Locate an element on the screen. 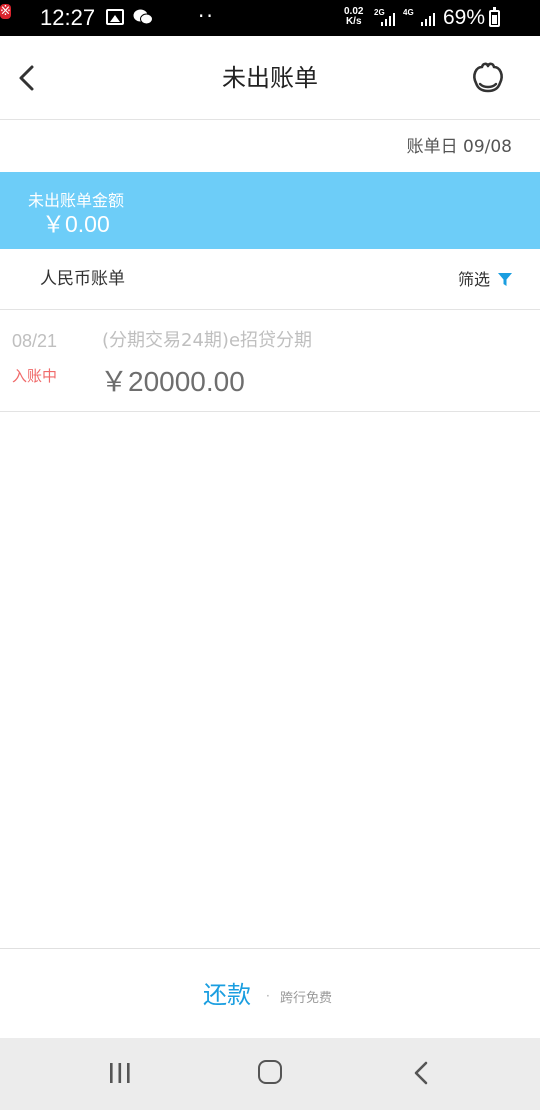 This screenshot has width=540, height=1110. system-nav-bar is located at coordinates (270, 1074).